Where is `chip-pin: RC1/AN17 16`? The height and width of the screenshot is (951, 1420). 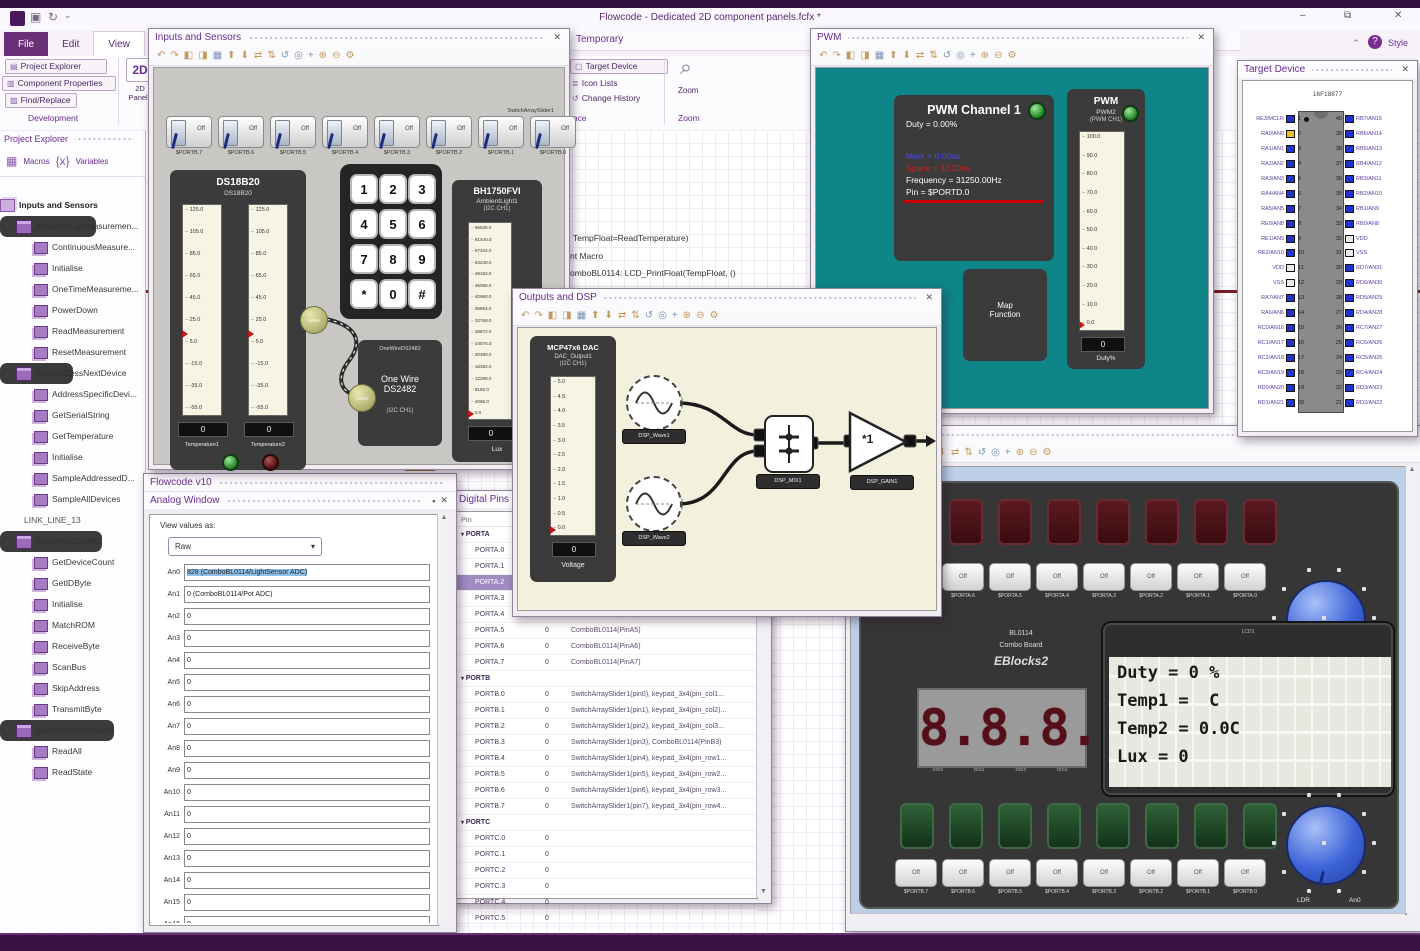
chip-pin: RC1/AN17 16 is located at coordinates (1248, 343).